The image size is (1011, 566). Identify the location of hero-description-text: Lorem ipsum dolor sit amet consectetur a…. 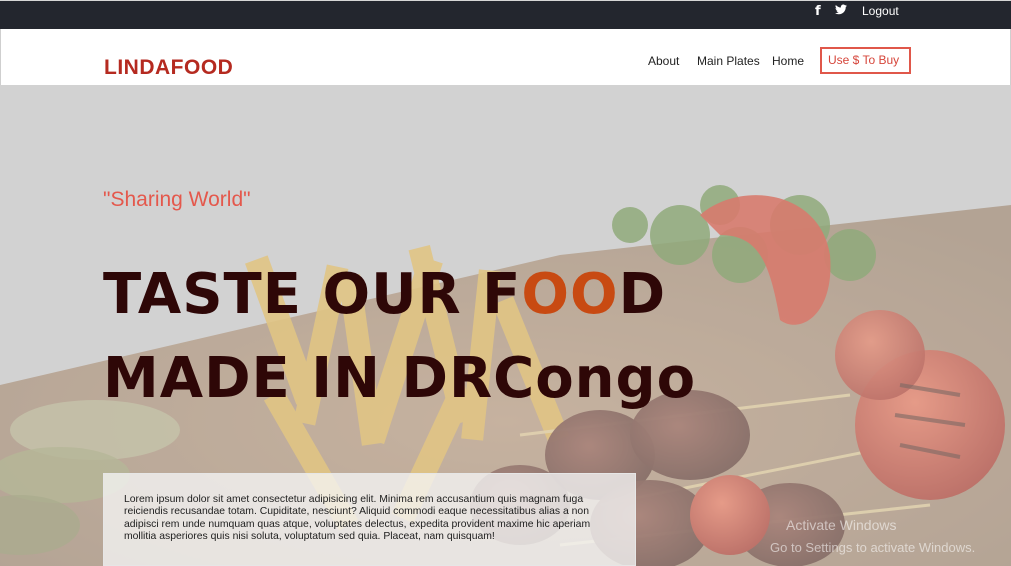
(357, 518).